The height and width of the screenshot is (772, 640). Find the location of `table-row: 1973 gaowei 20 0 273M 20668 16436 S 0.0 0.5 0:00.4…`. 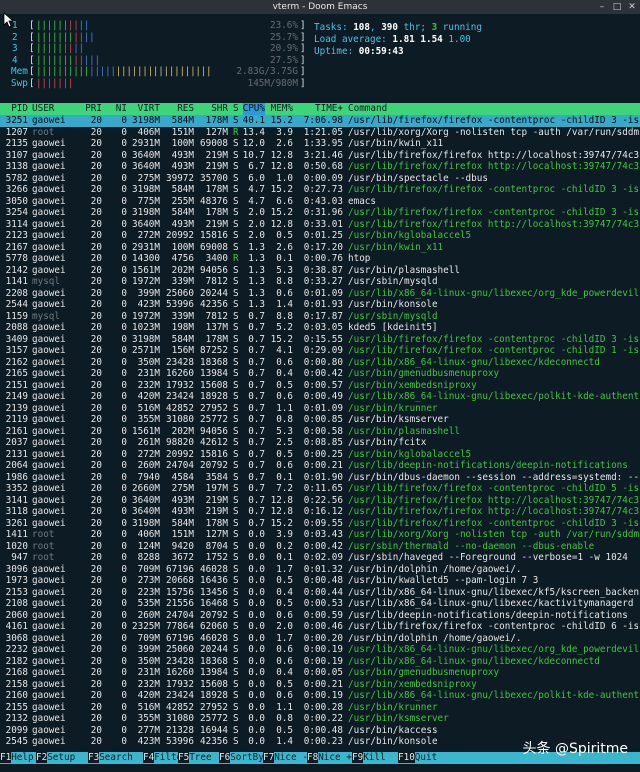

table-row: 1973 gaowei 20 0 273M 20668 16436 S 0.0 0.5 0:00.4… is located at coordinates (320, 581).